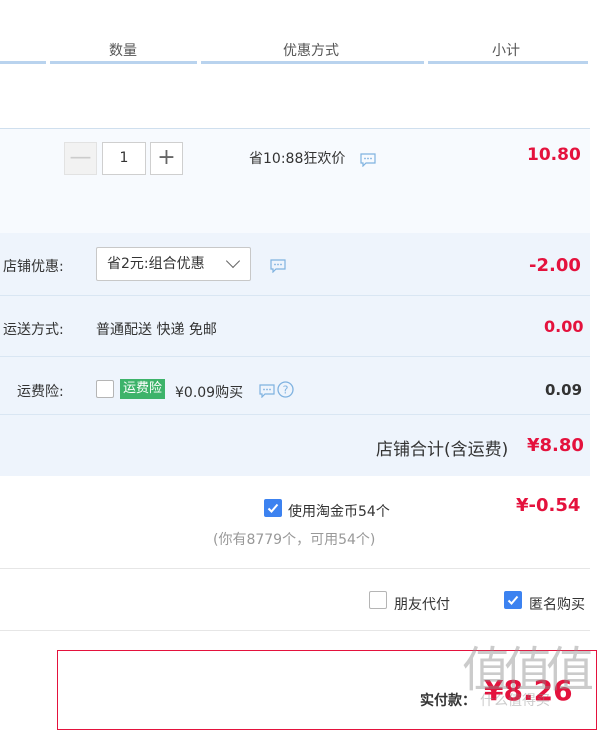 The width and height of the screenshot is (615, 730). What do you see at coordinates (557, 604) in the screenshot?
I see `anonymous-purchase-label: 匿名购买` at bounding box center [557, 604].